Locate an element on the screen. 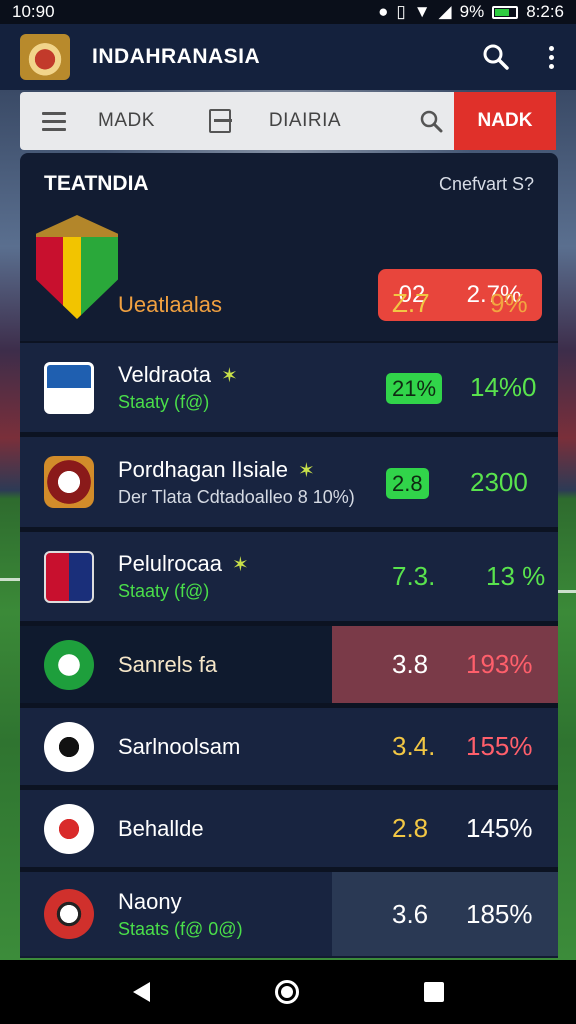 The width and height of the screenshot is (576, 1024). toolbar-action-button: NADK is located at coordinates (505, 121).